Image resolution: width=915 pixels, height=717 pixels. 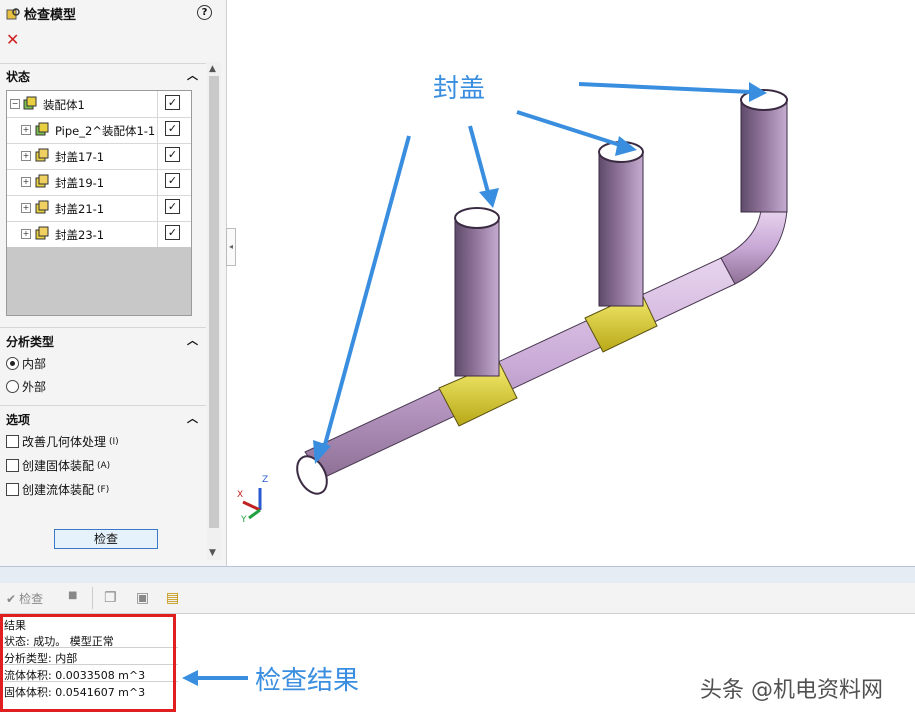 I want to click on result-highlight-box, so click(x=88, y=663).